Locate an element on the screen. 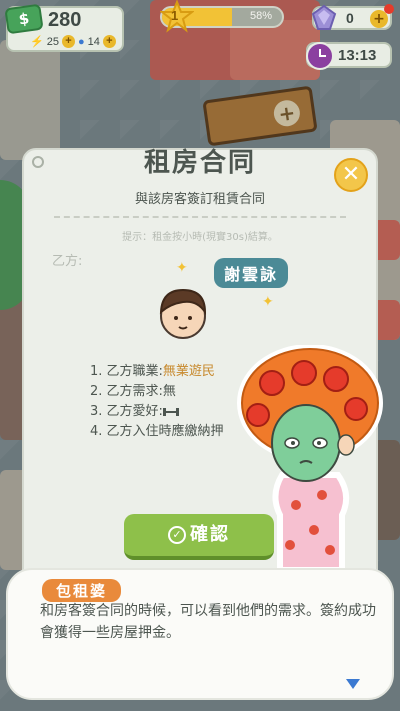 This screenshot has width=400, height=711. dialog-title: 租房合同 is located at coordinates (199, 163).